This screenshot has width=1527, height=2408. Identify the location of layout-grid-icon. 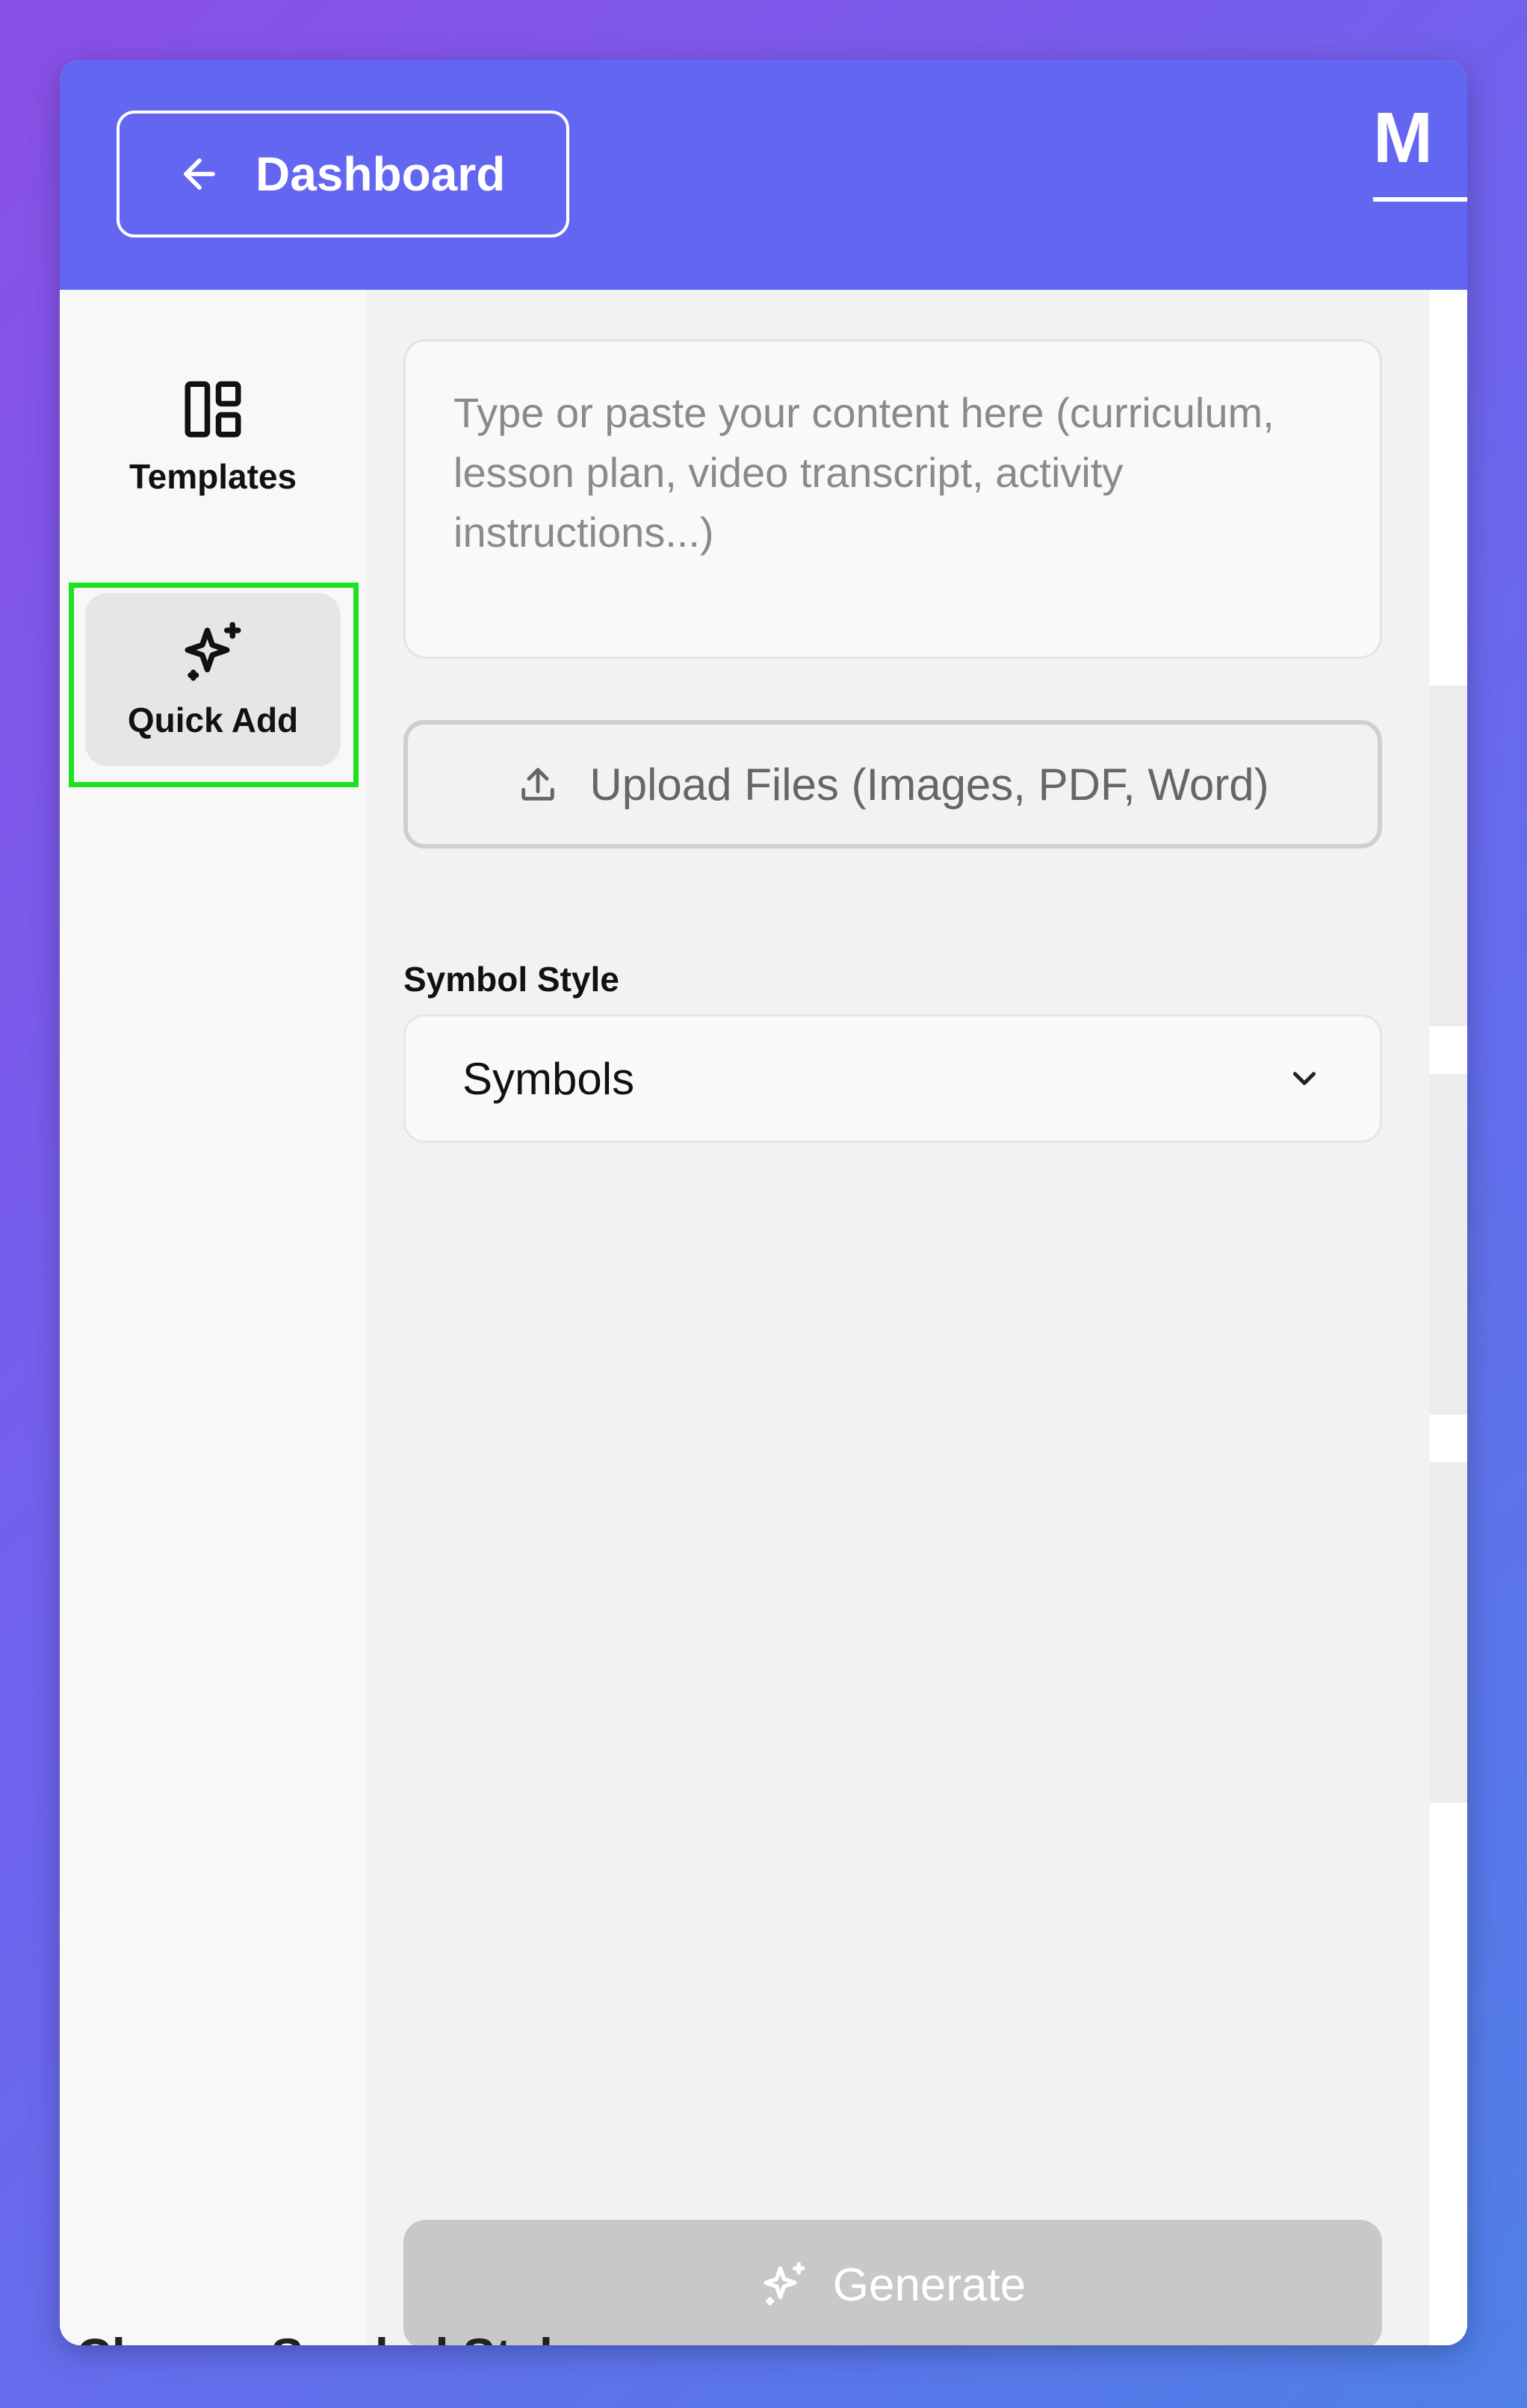
(213, 410).